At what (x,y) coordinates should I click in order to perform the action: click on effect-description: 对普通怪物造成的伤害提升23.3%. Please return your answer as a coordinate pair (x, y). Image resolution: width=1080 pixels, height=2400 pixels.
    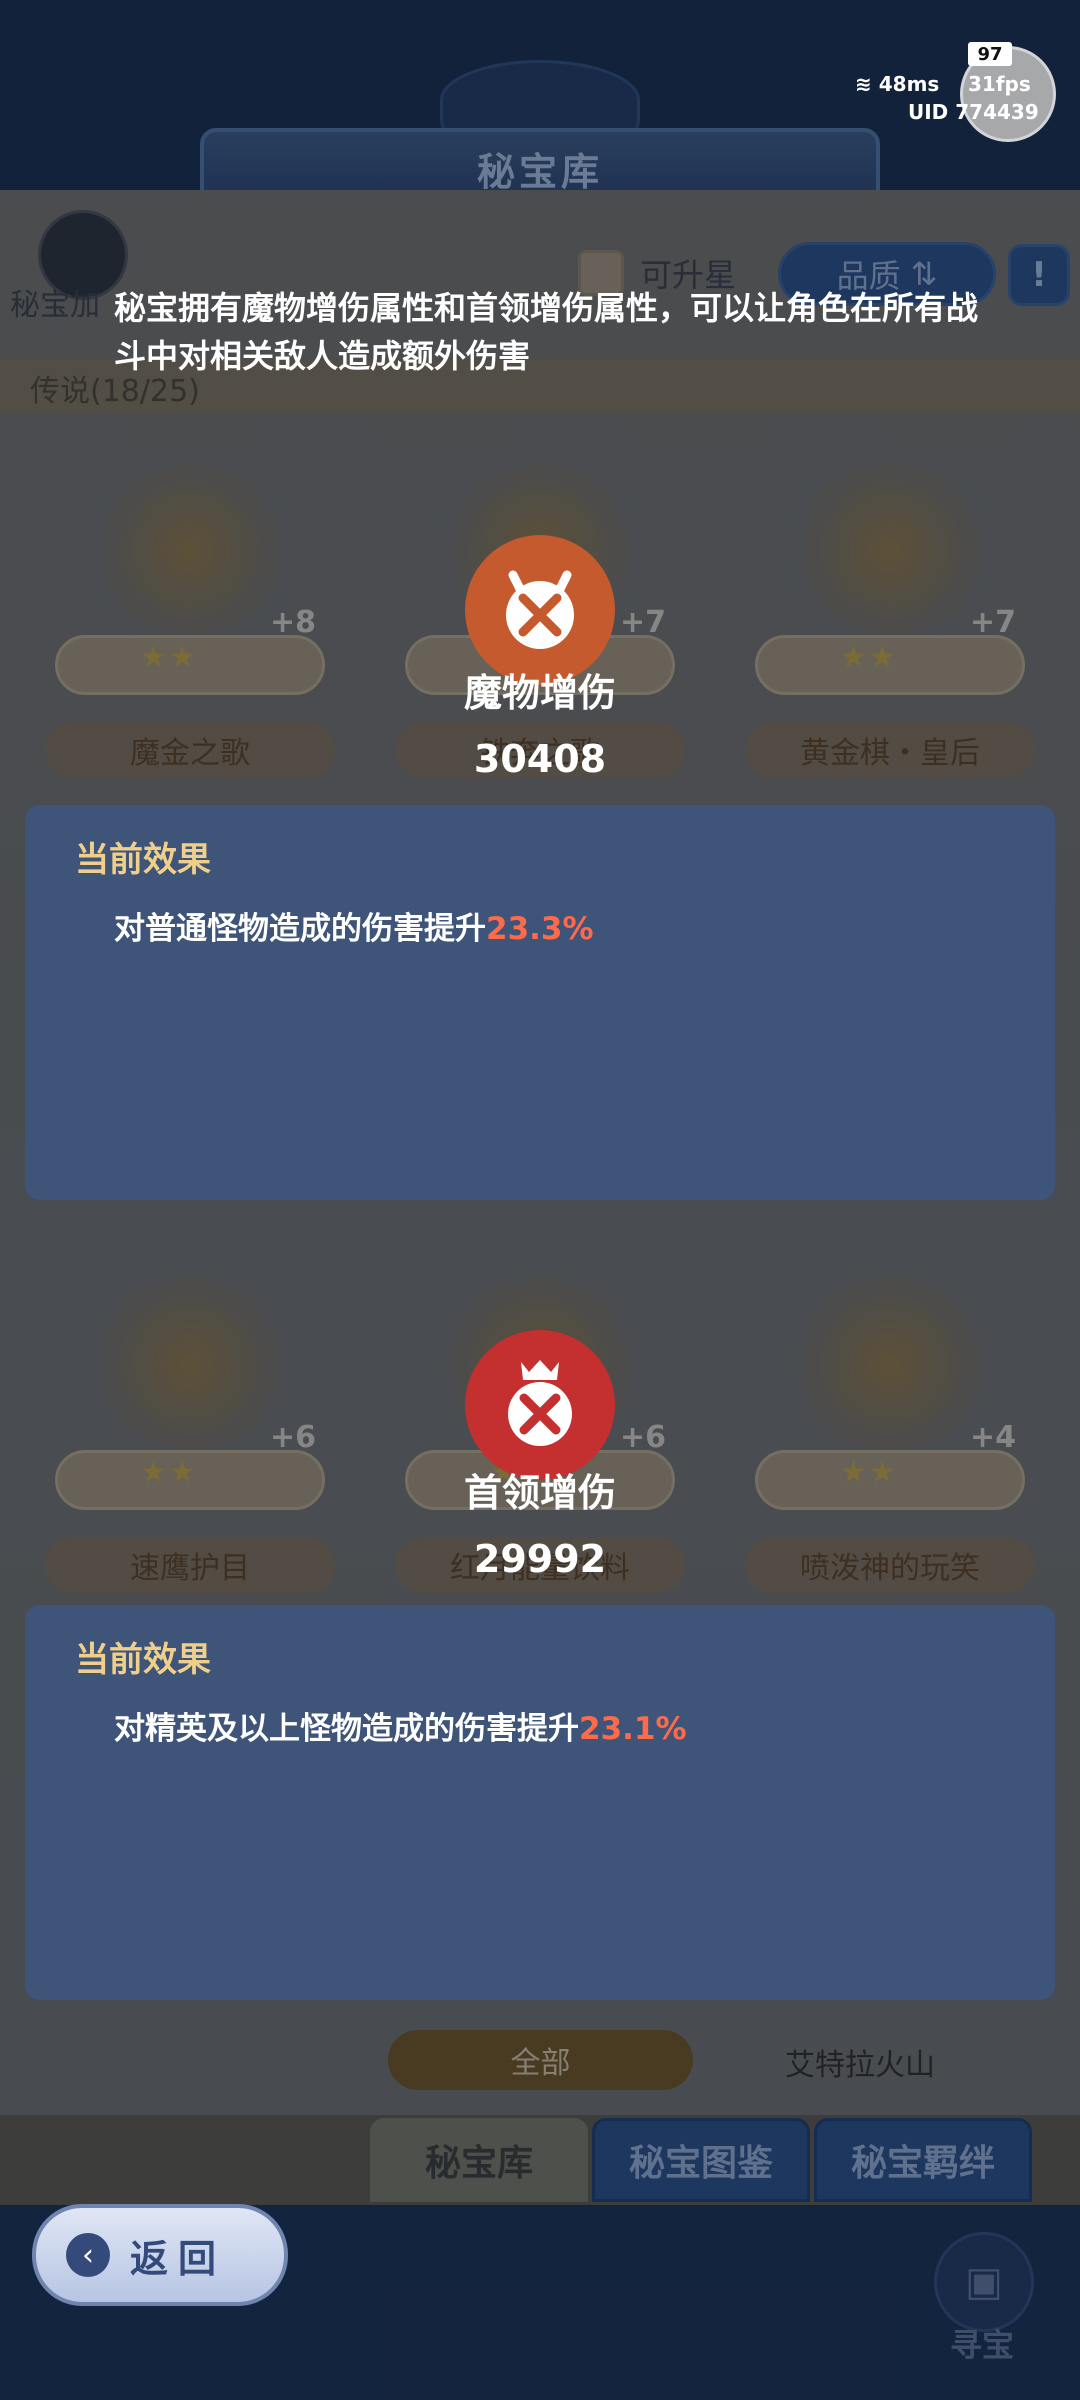
    Looking at the image, I should click on (354, 925).